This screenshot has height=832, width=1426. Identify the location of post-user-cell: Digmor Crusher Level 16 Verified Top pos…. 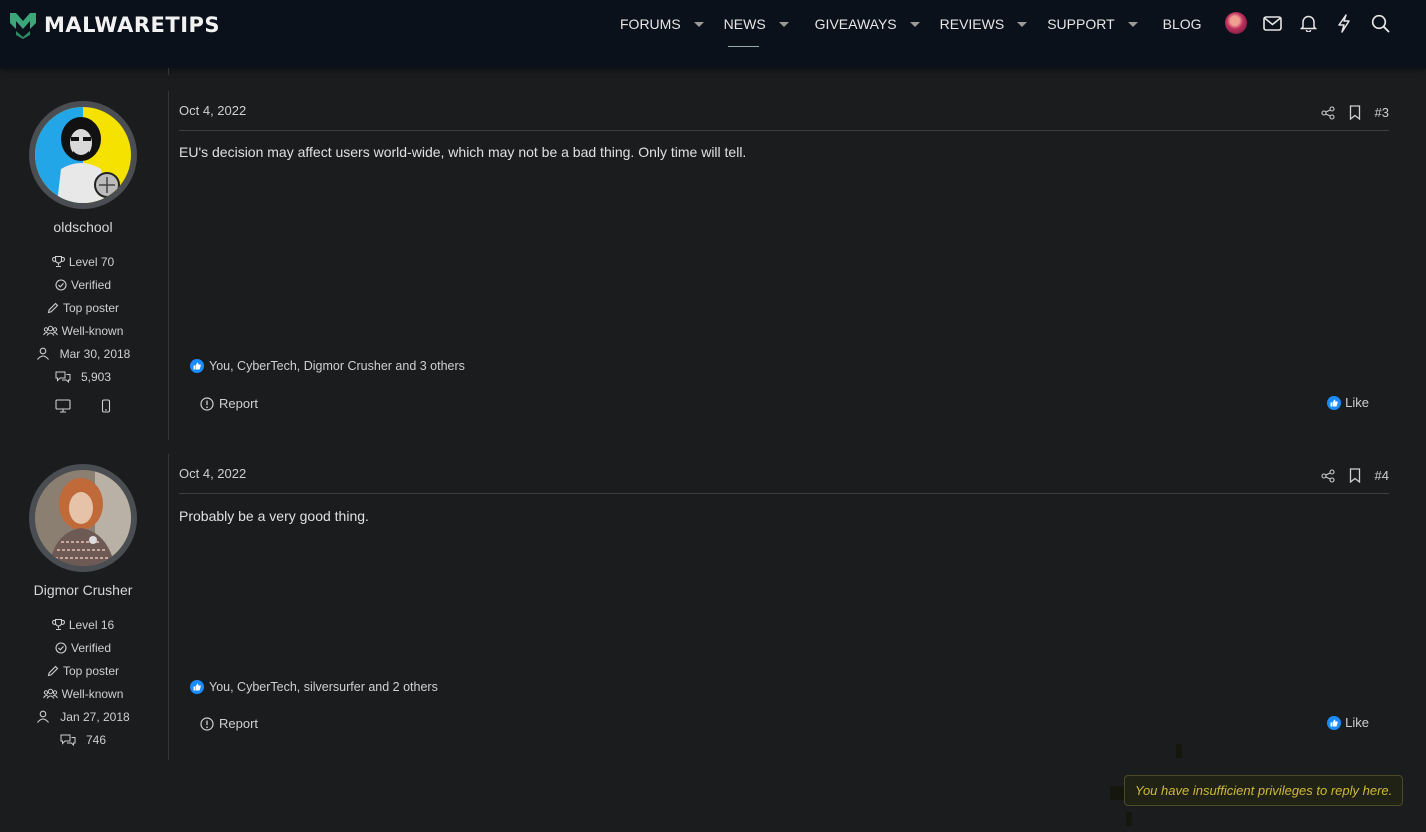
(84, 607).